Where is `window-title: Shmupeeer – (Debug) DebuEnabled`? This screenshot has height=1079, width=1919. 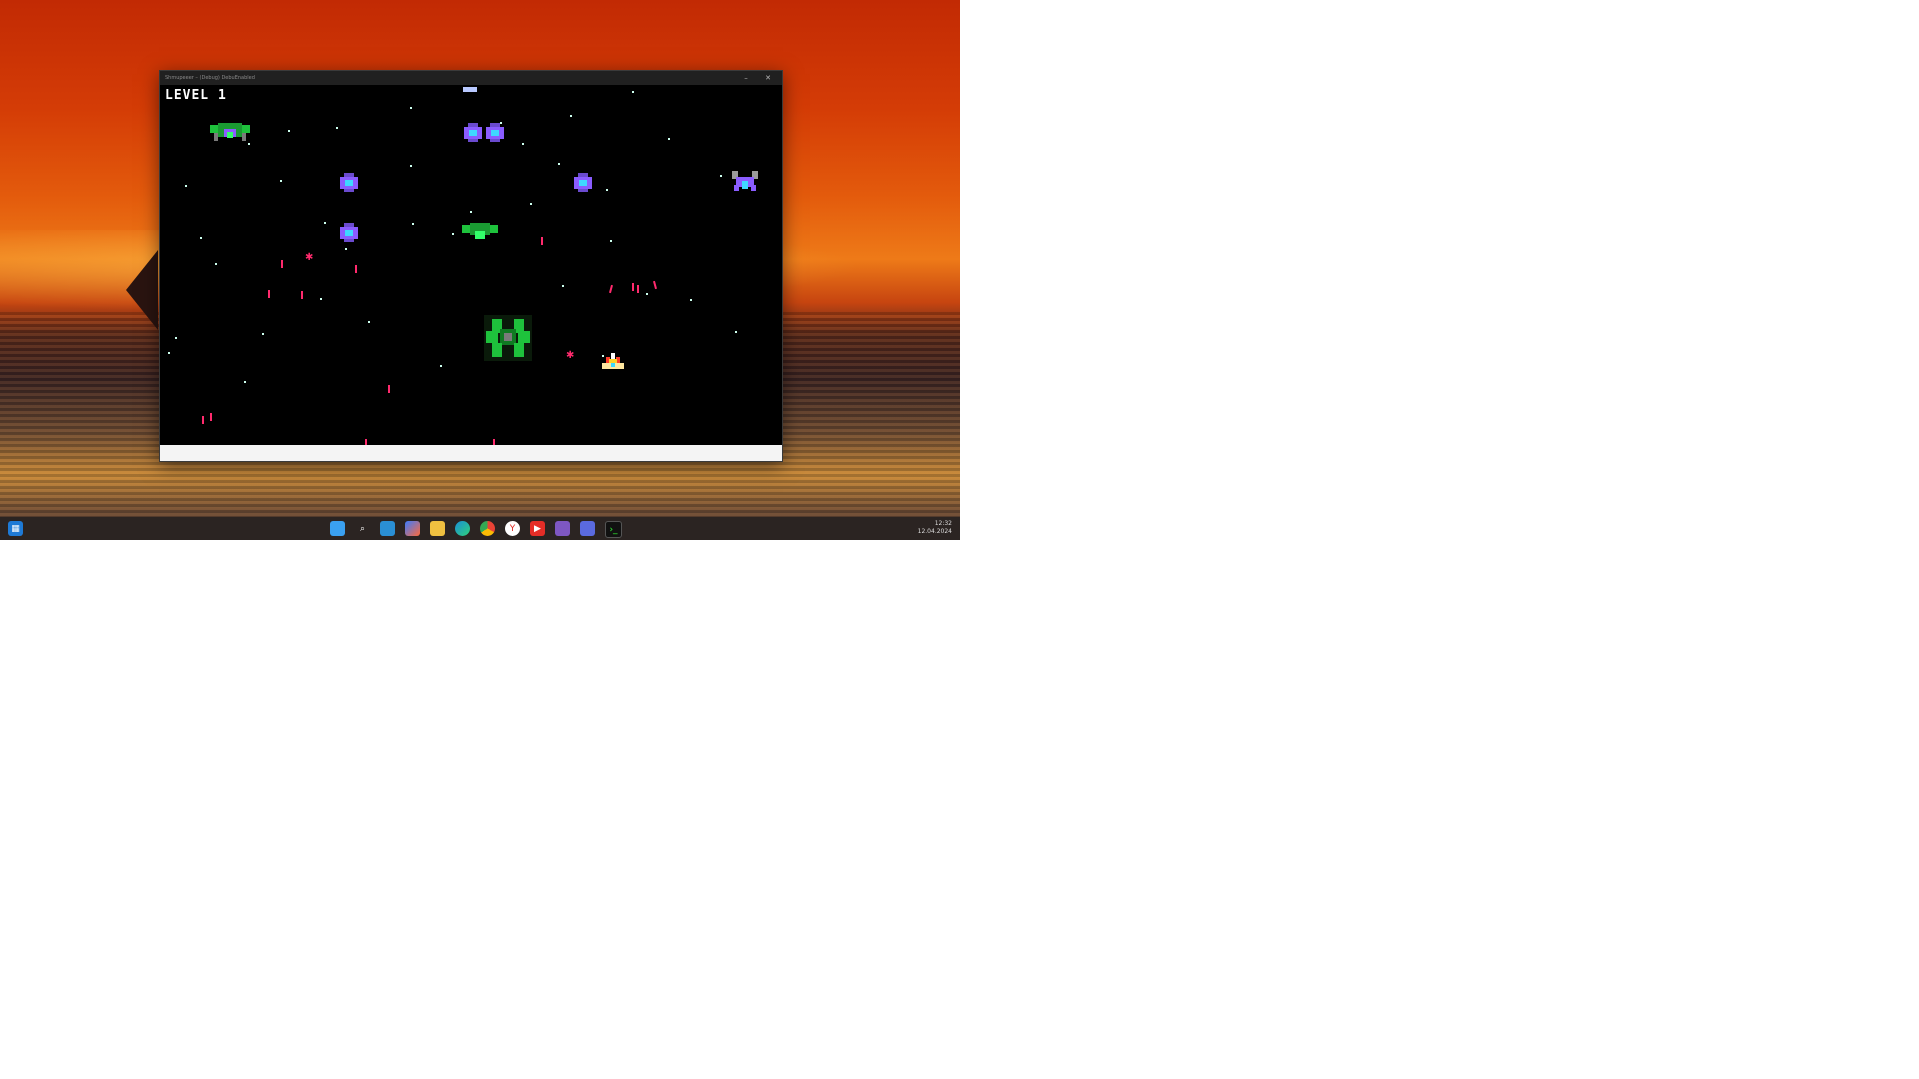 window-title: Shmupeeer – (Debug) DebuEnabled is located at coordinates (210, 78).